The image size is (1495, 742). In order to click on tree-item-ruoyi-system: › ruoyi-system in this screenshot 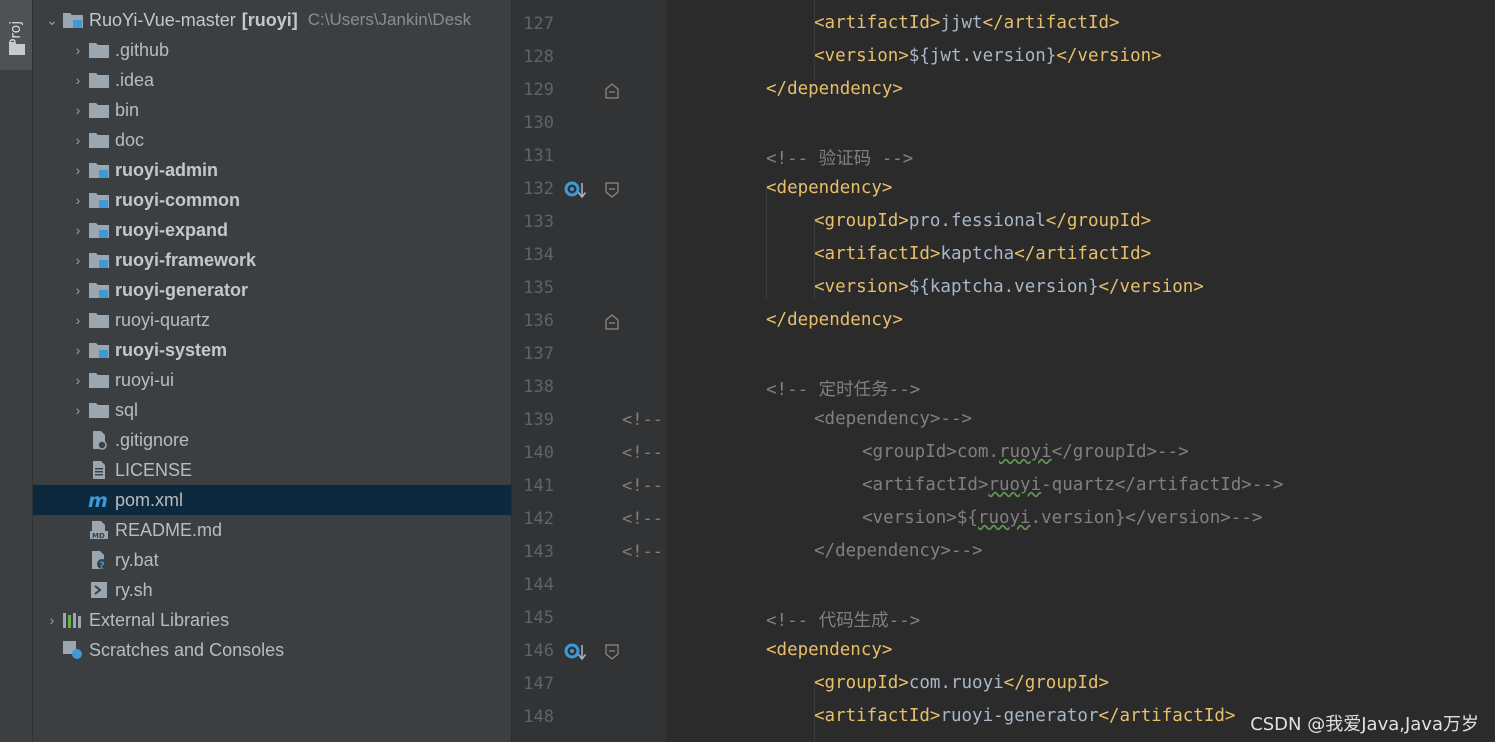, I will do `click(272, 350)`.